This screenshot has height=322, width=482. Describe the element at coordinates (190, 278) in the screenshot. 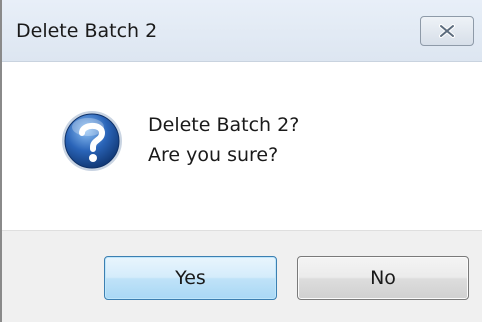

I see `yes-button: Yes` at that location.